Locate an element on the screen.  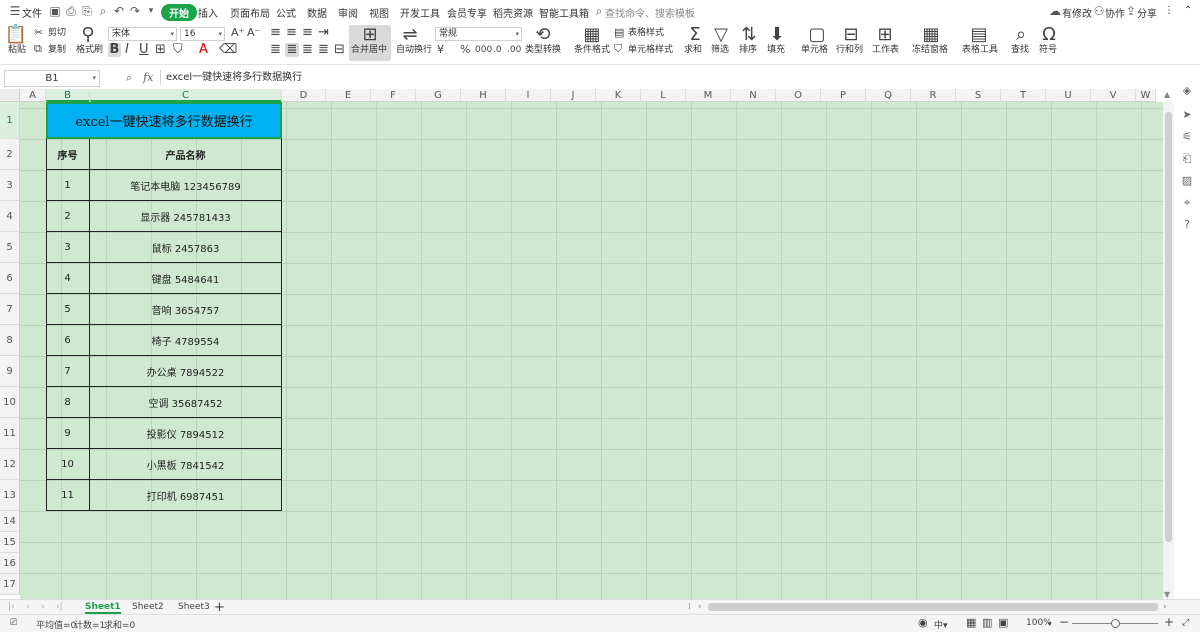
tab-home: 开始 is located at coordinates (179, 12).